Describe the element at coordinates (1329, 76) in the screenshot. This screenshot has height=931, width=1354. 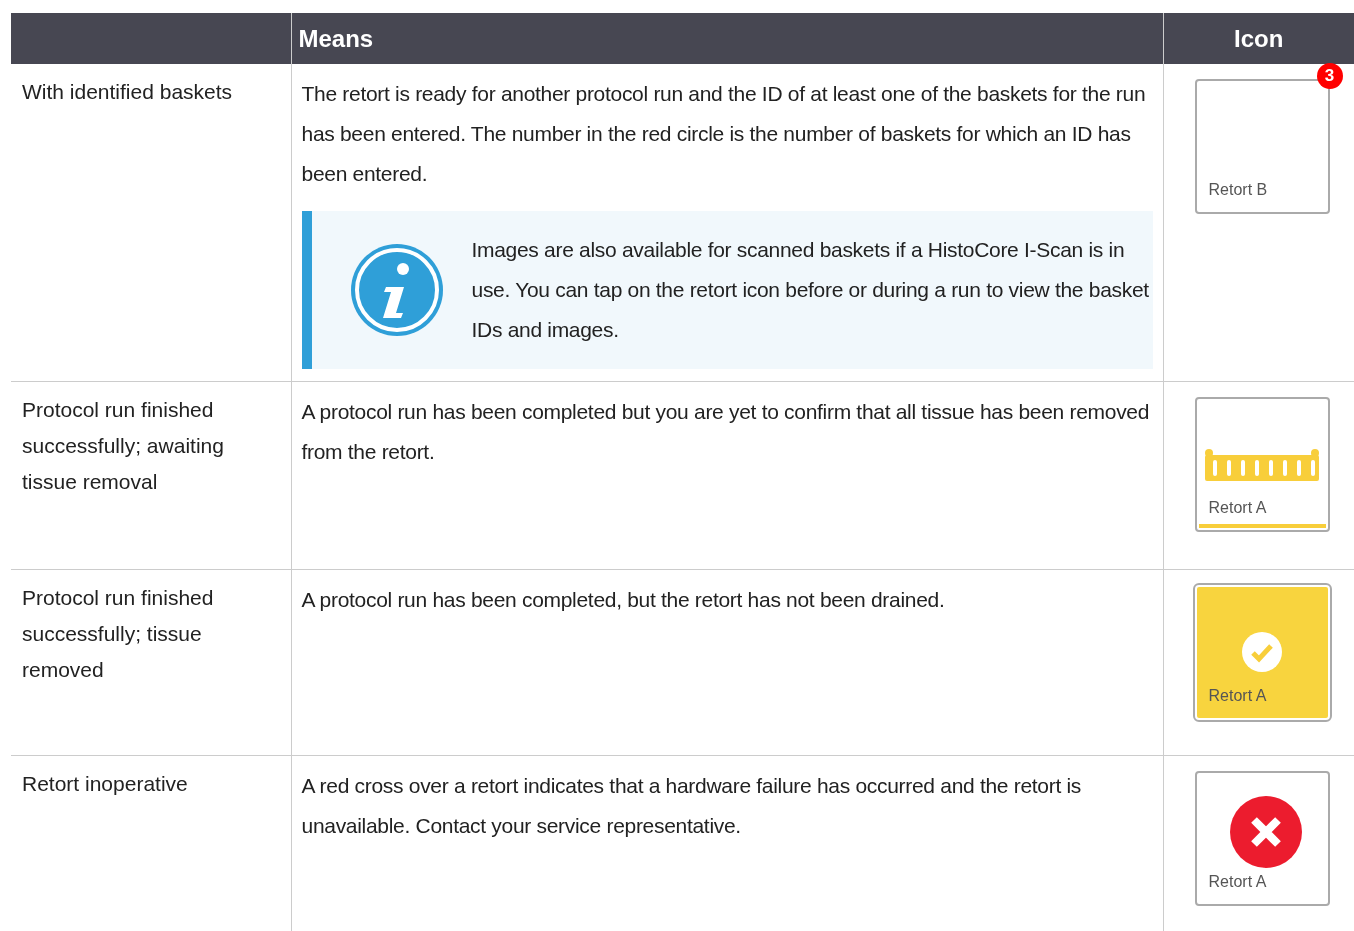
I see `count-badge: 3` at that location.